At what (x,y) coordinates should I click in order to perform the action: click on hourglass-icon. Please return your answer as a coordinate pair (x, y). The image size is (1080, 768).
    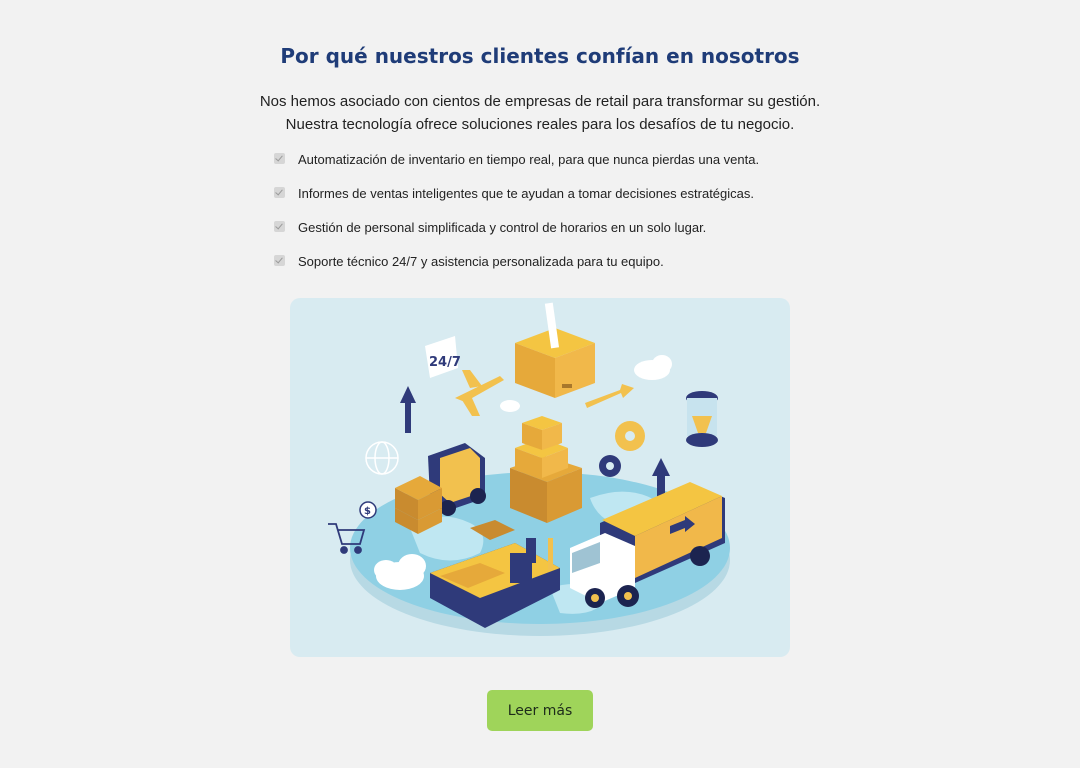
    Looking at the image, I should click on (702, 419).